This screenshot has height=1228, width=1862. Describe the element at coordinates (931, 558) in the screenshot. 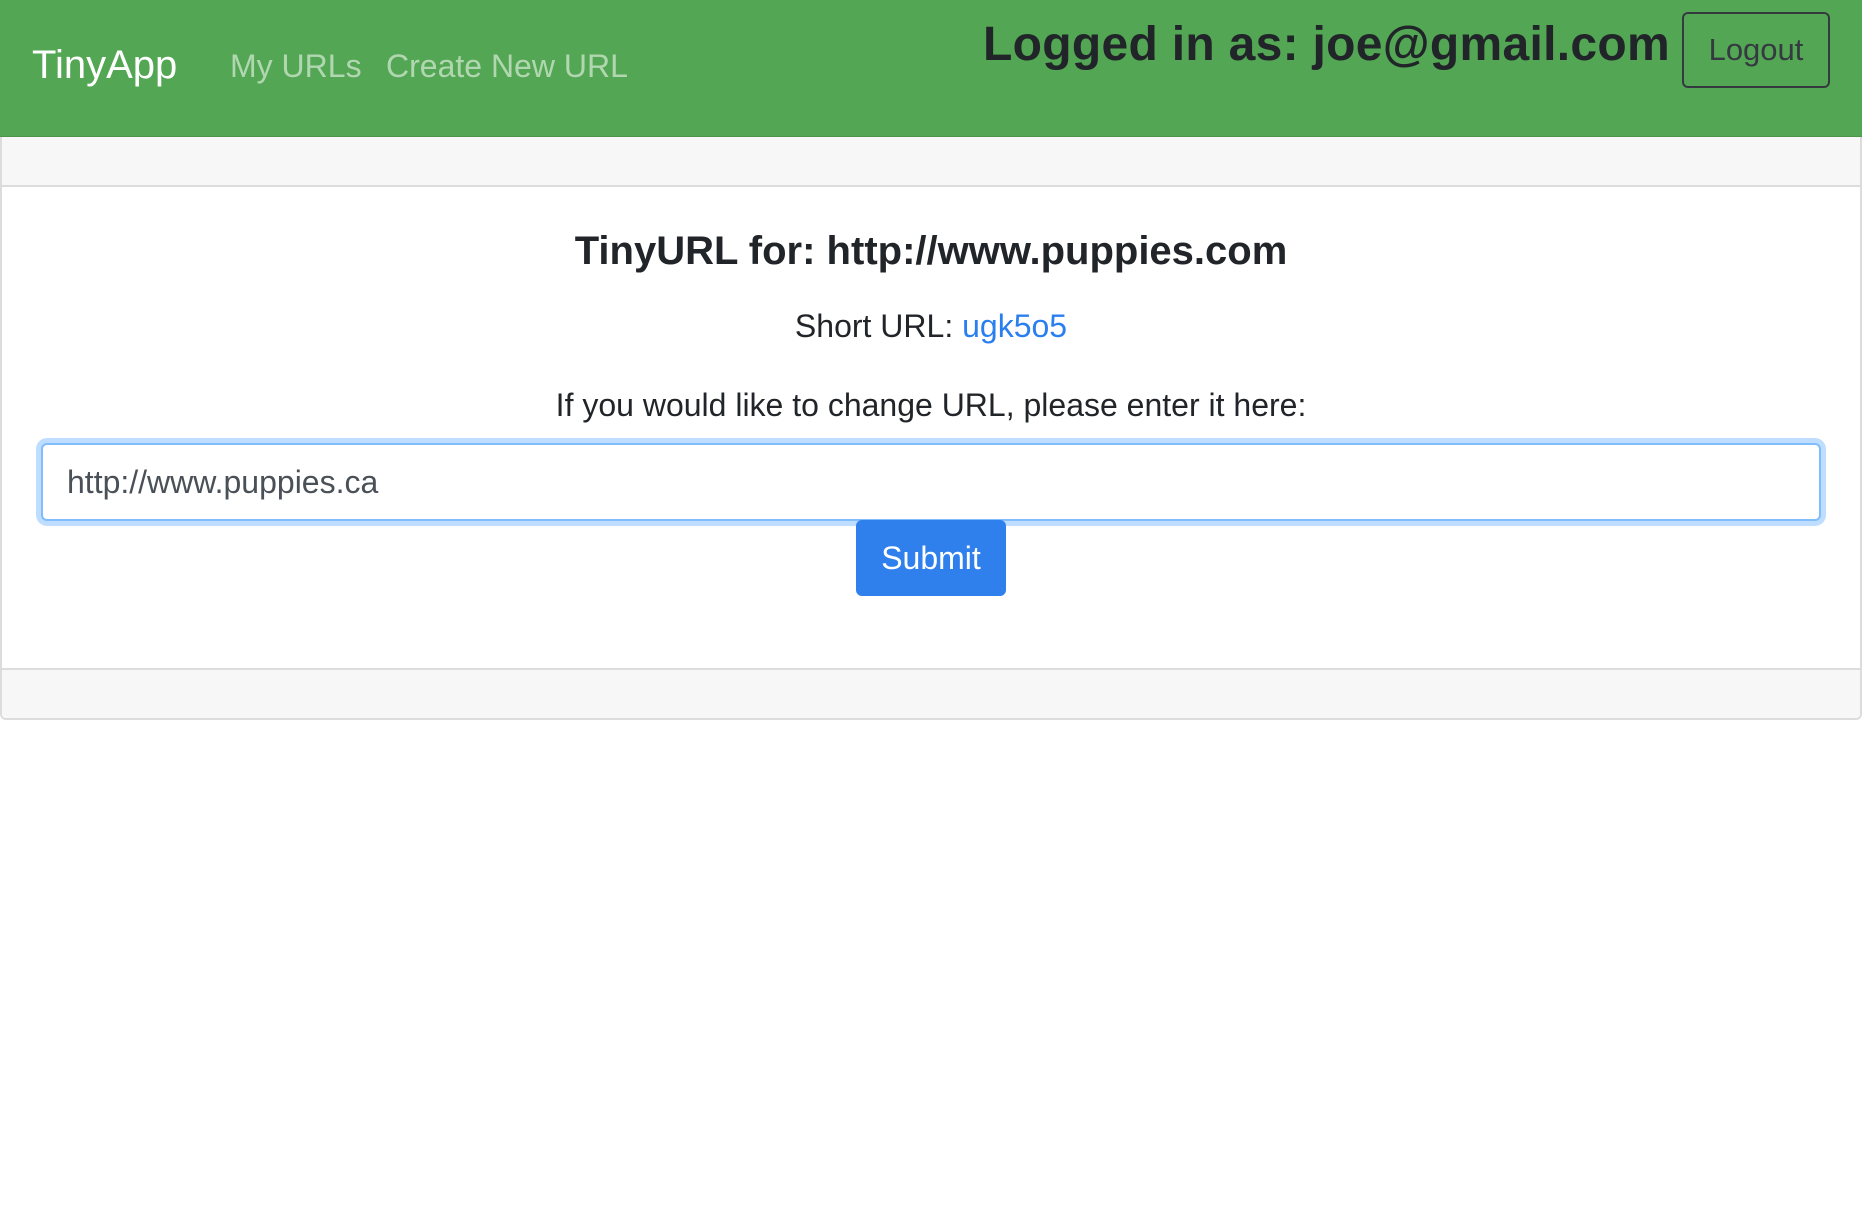

I see `submit-button: Submit` at that location.